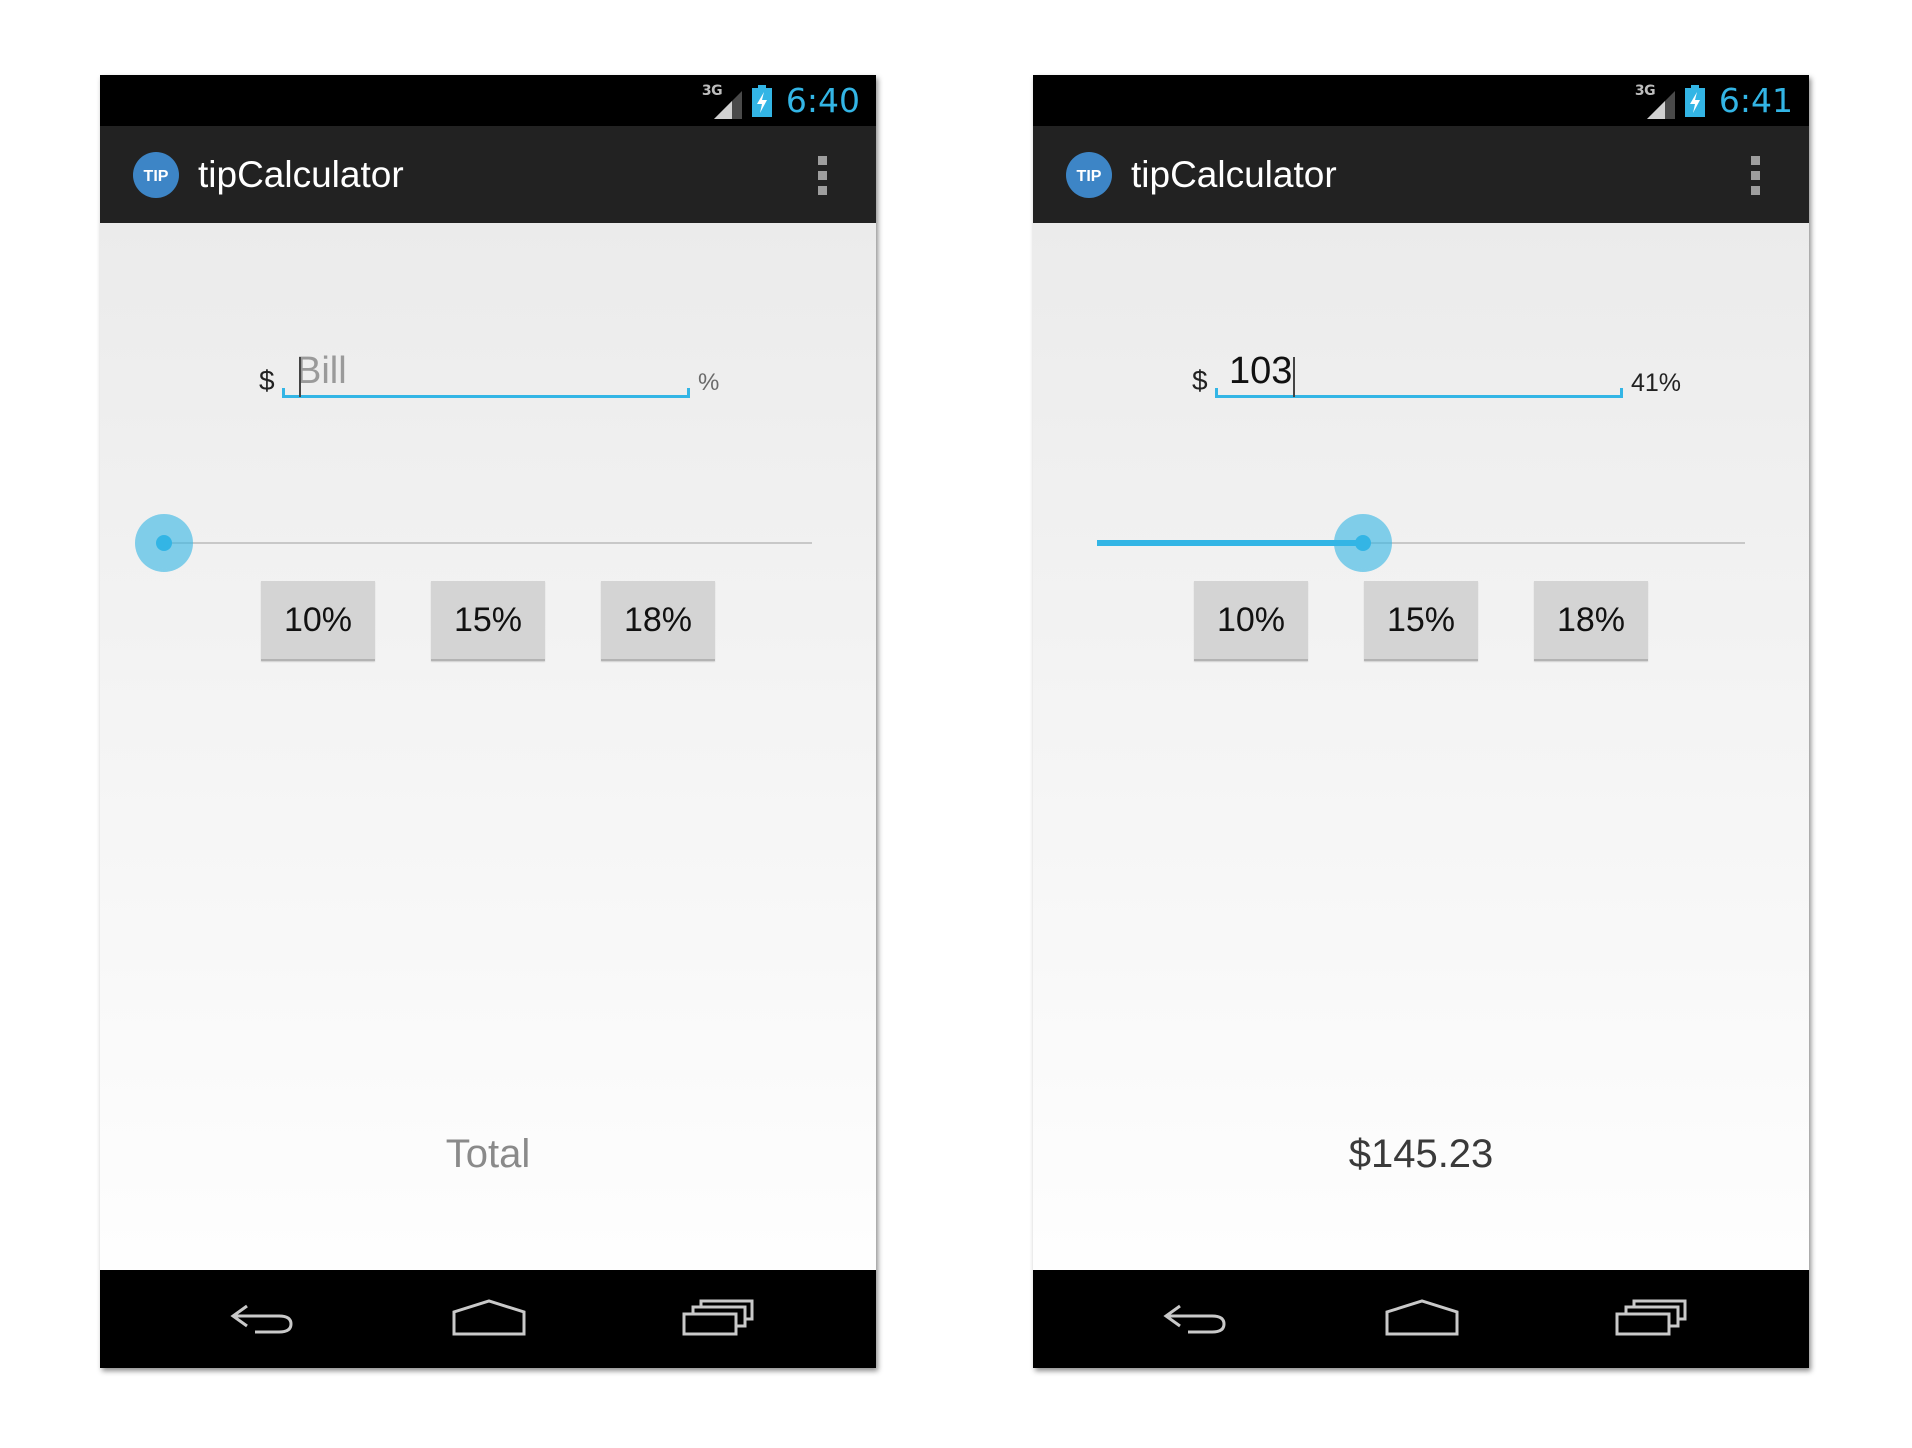 The width and height of the screenshot is (1912, 1448). I want to click on status-bar: 3G 6:40, so click(488, 100).